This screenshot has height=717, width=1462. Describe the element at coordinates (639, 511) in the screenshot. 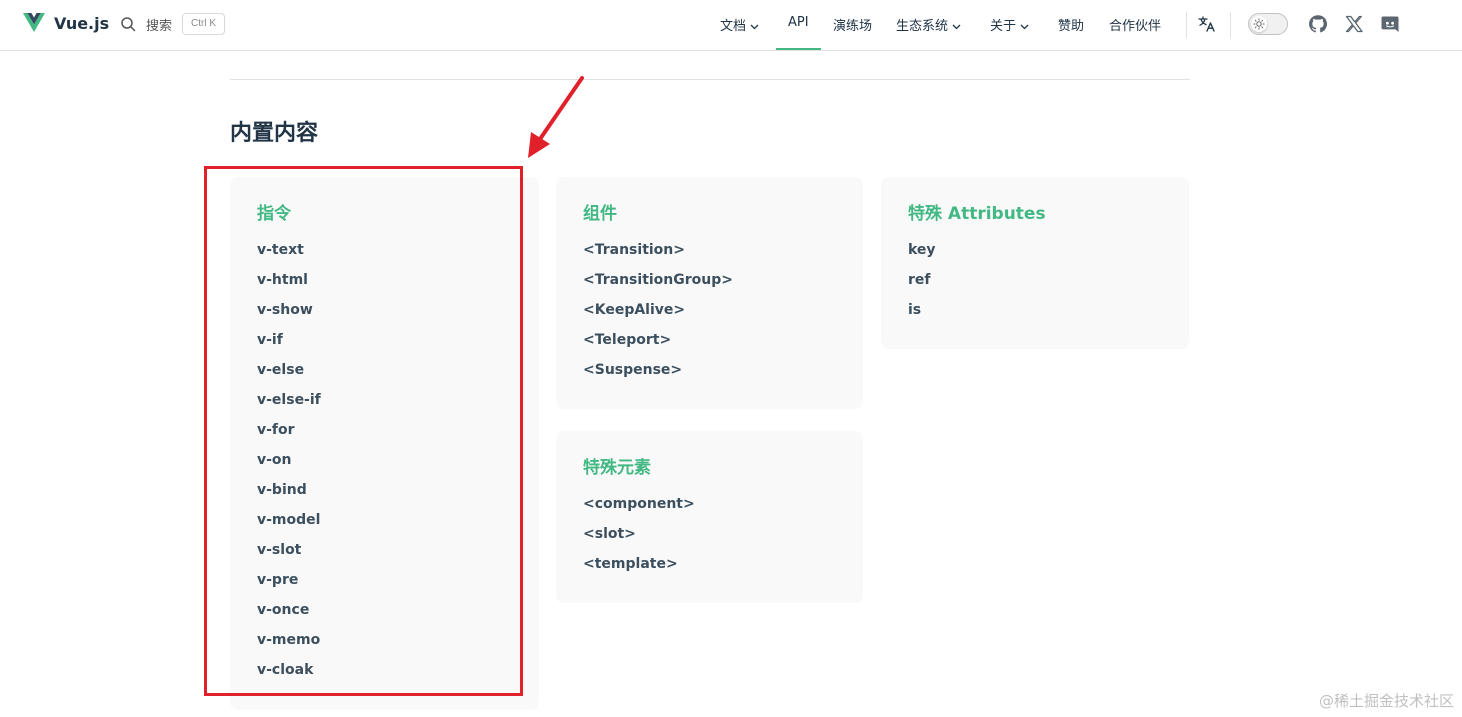

I see `special-element-link: <component>` at that location.